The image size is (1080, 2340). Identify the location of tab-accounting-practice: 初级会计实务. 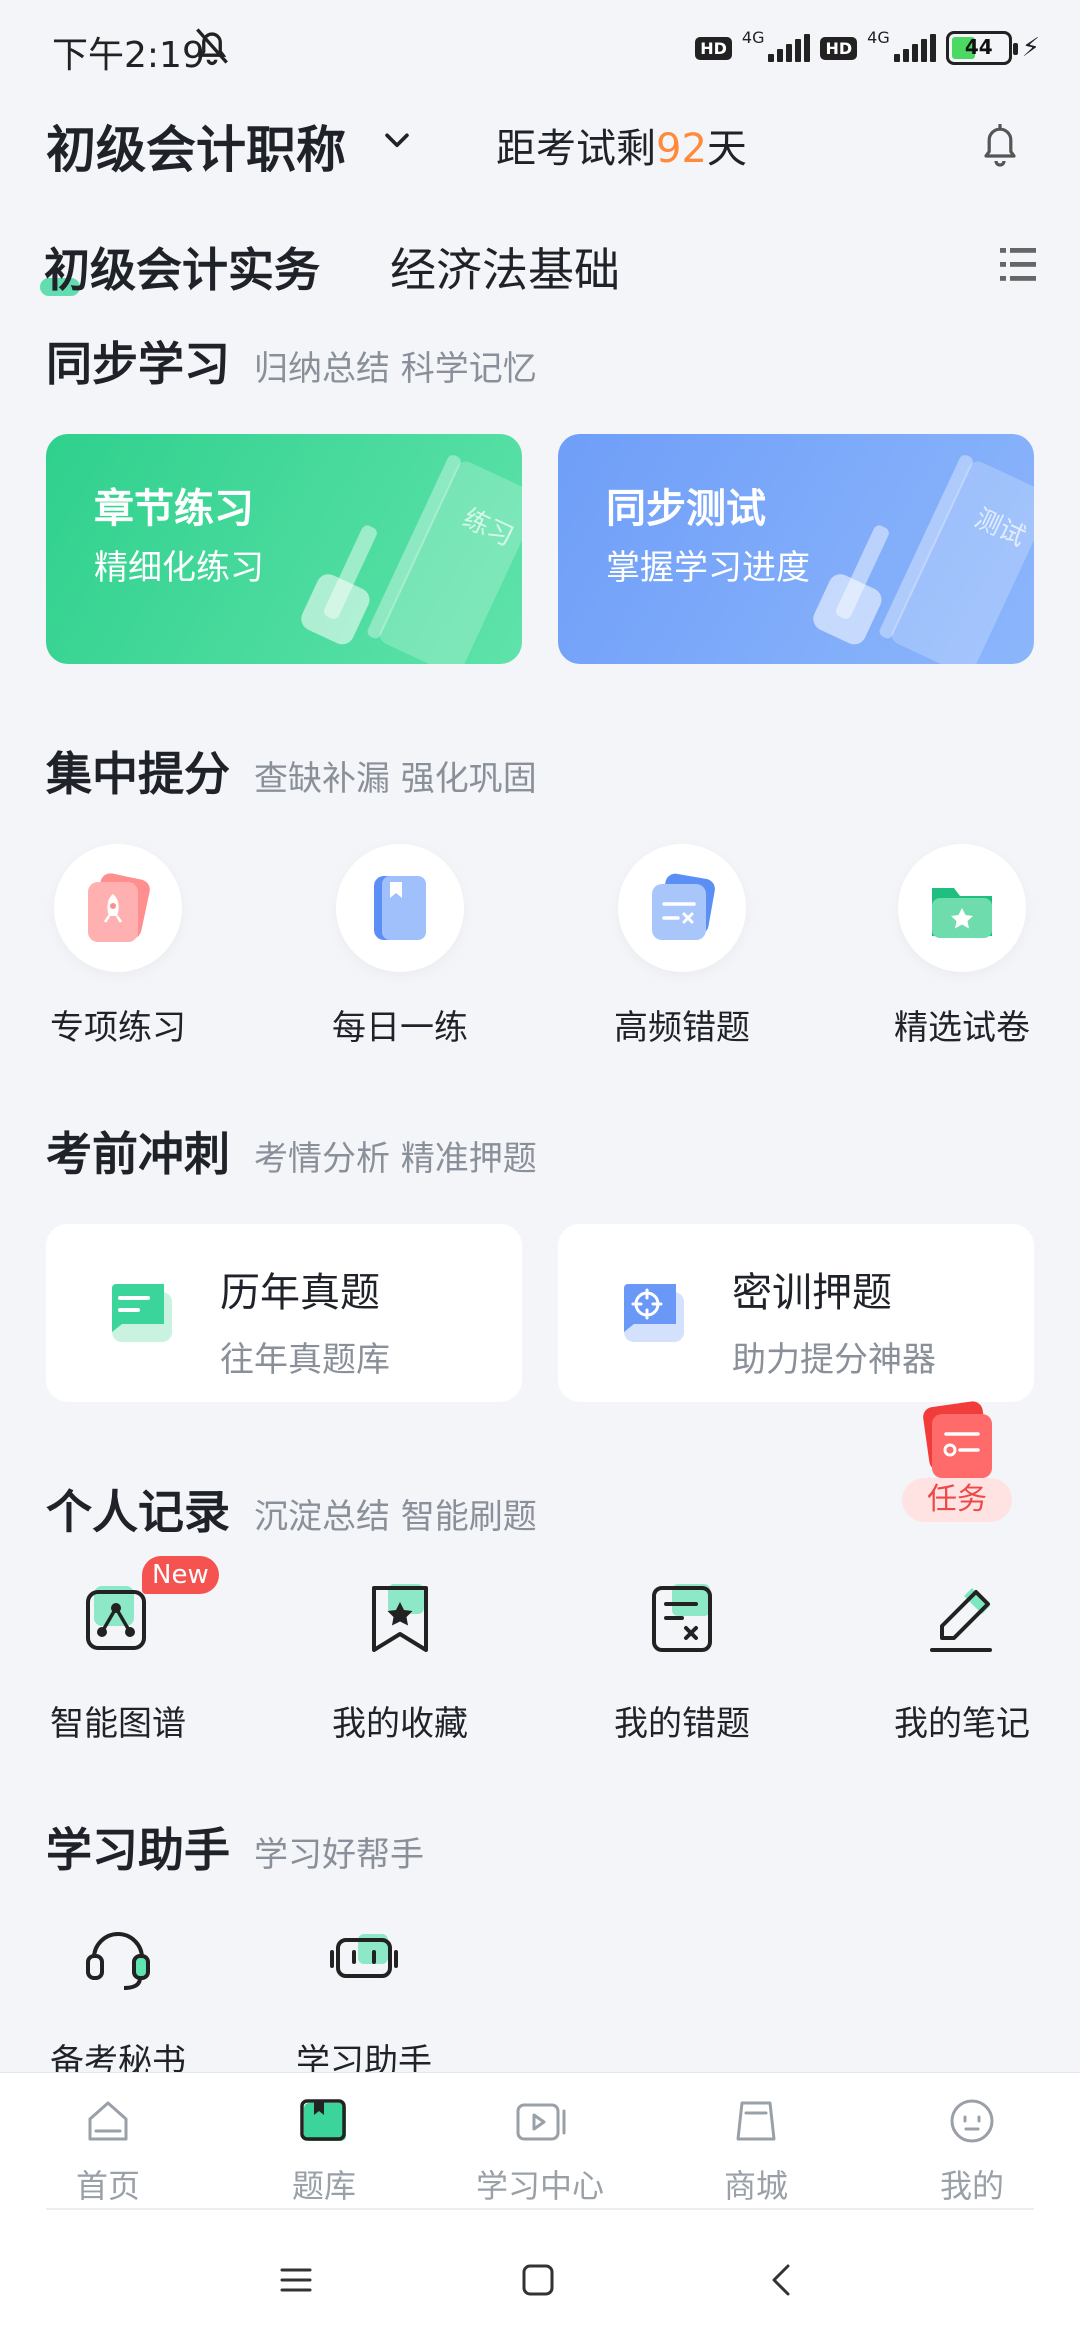
(182, 267).